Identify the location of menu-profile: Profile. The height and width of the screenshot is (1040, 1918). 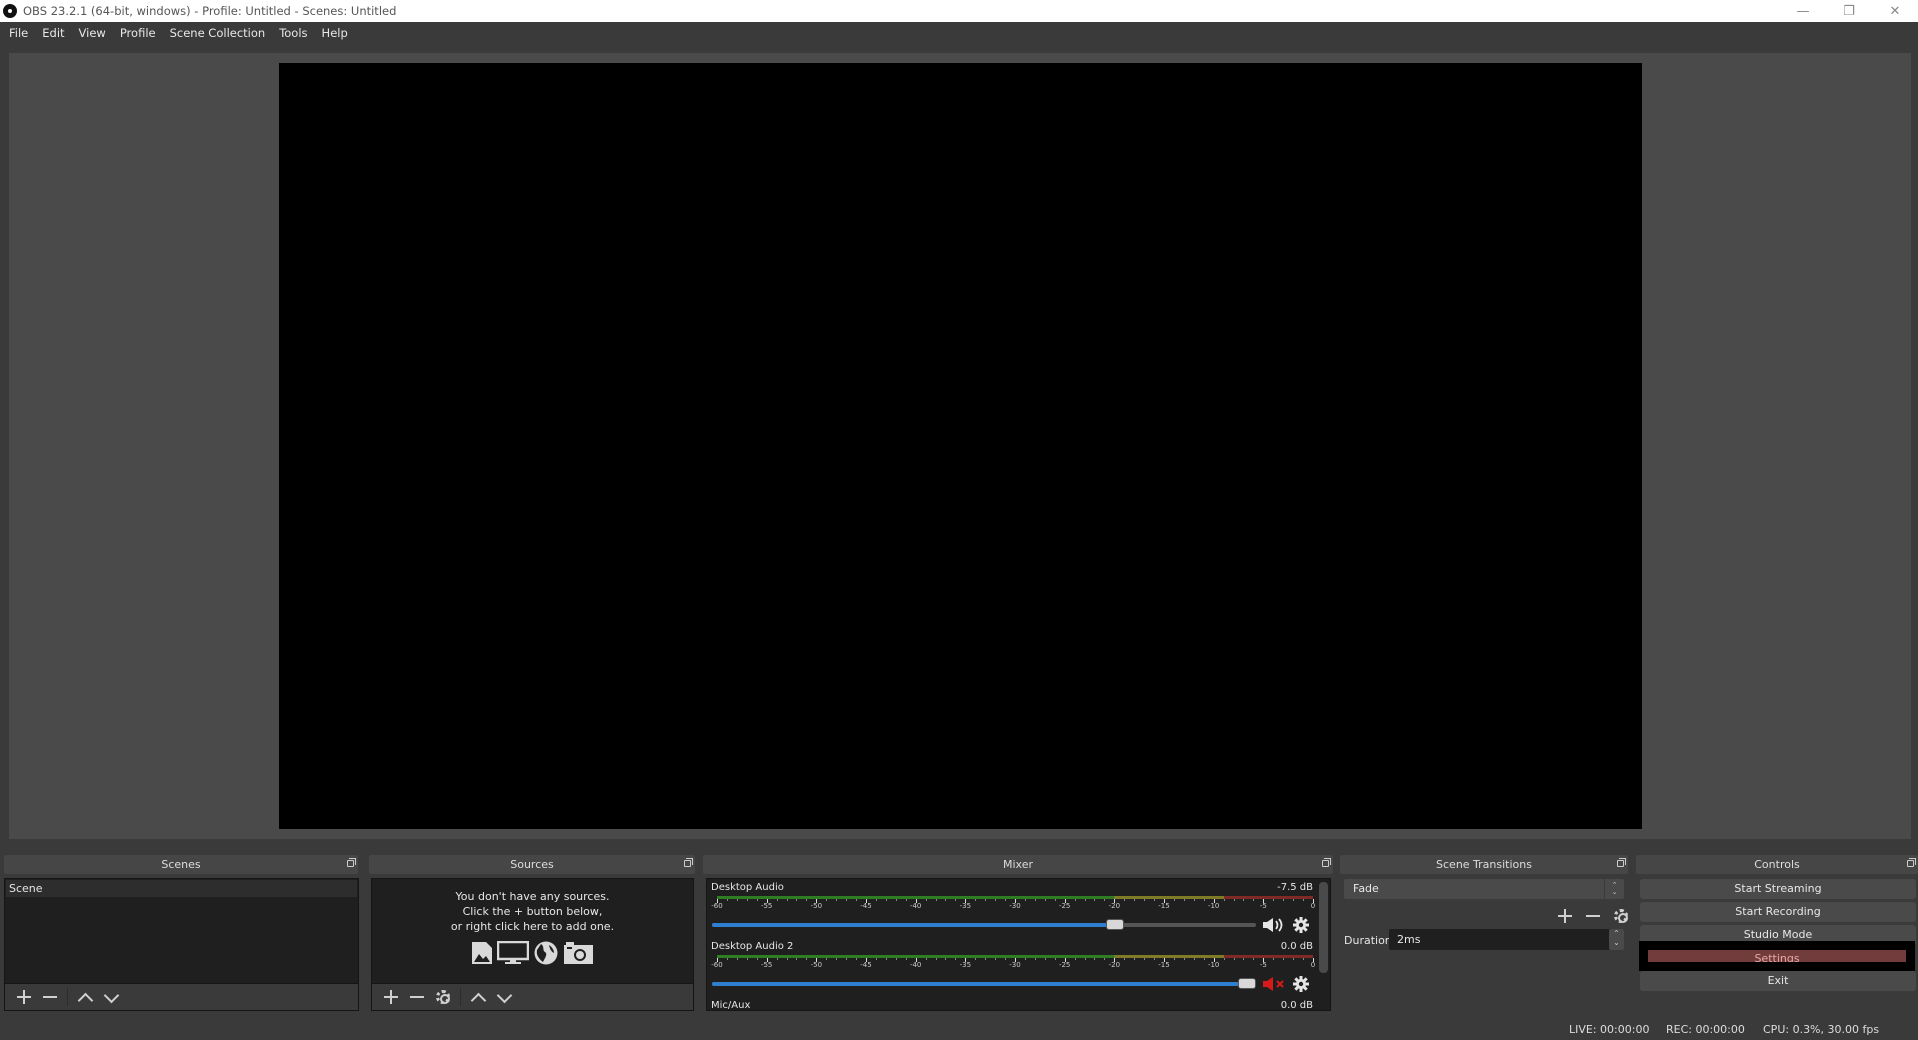
(138, 33).